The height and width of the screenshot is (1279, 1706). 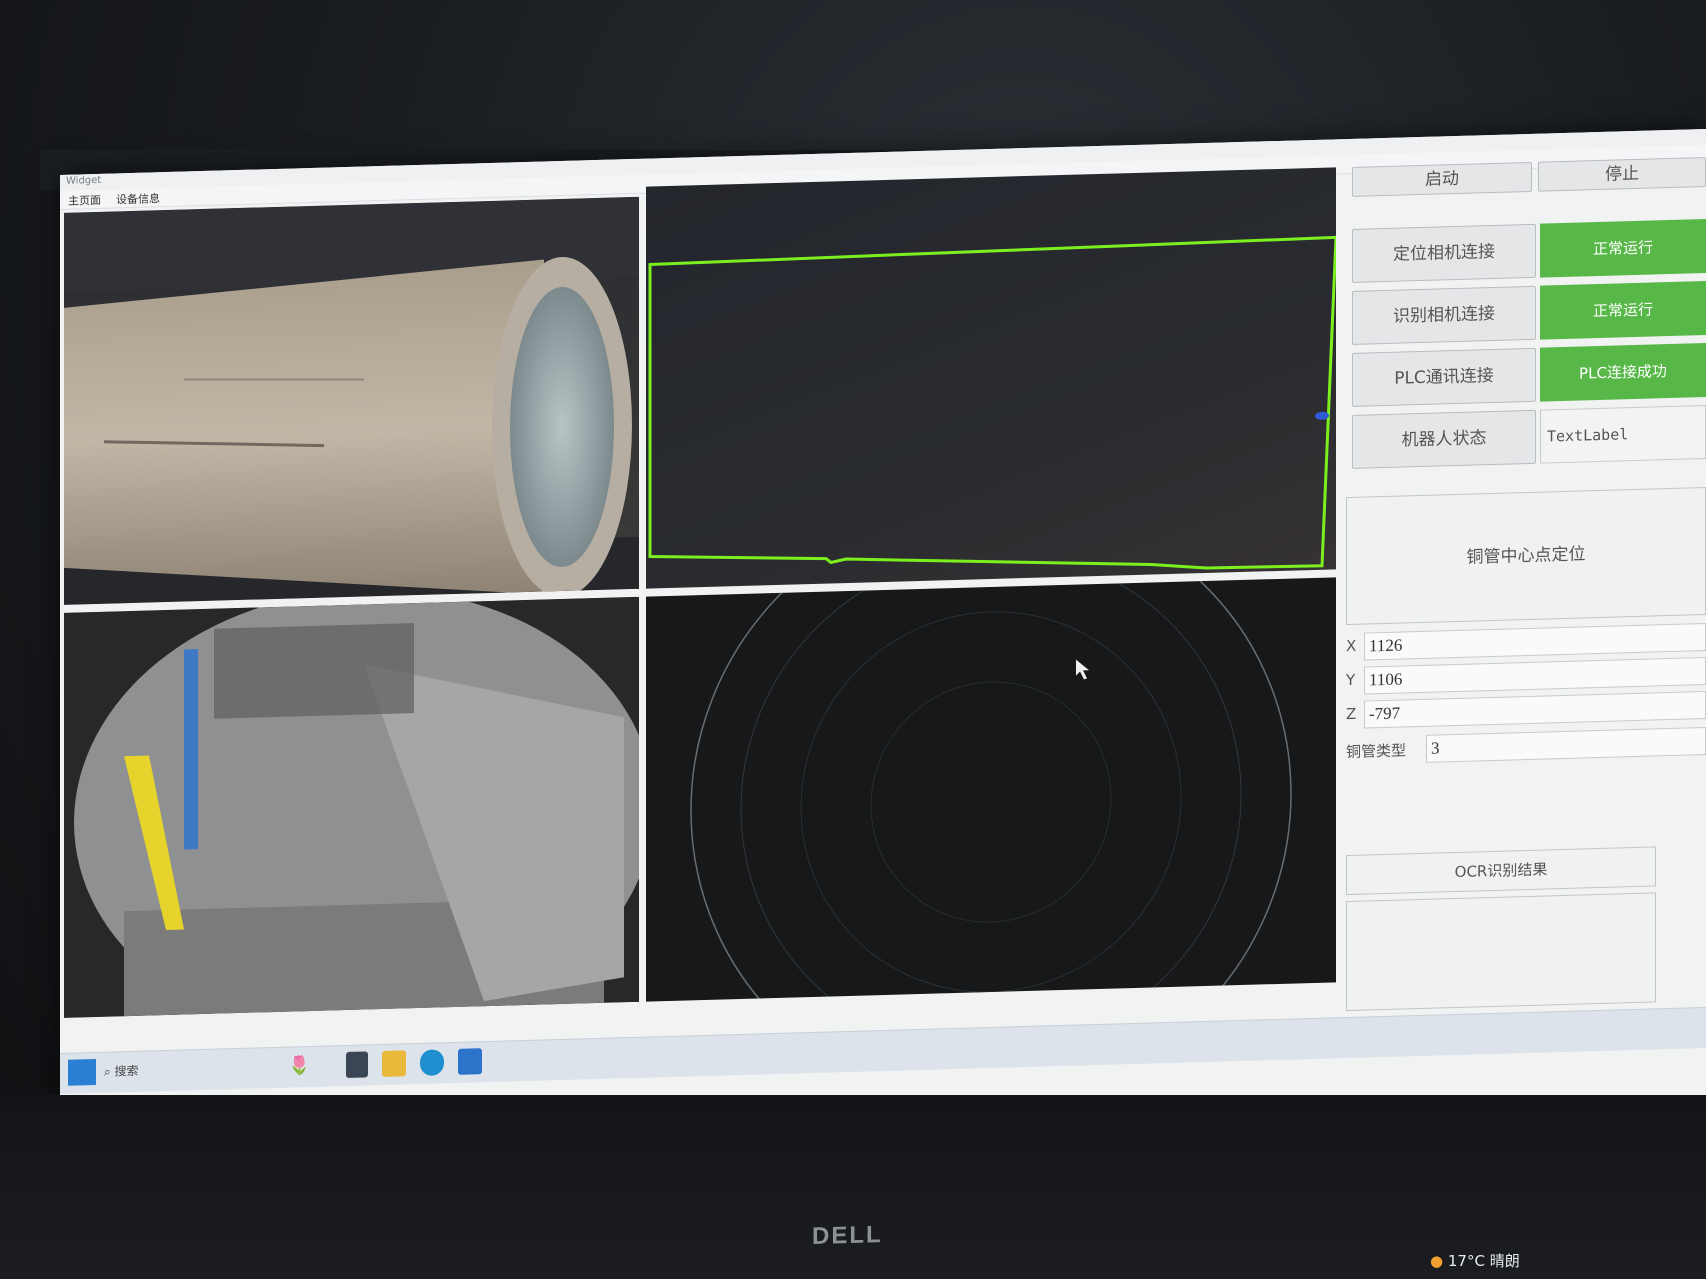 I want to click on camera-view-fisheye, so click(x=351, y=807).